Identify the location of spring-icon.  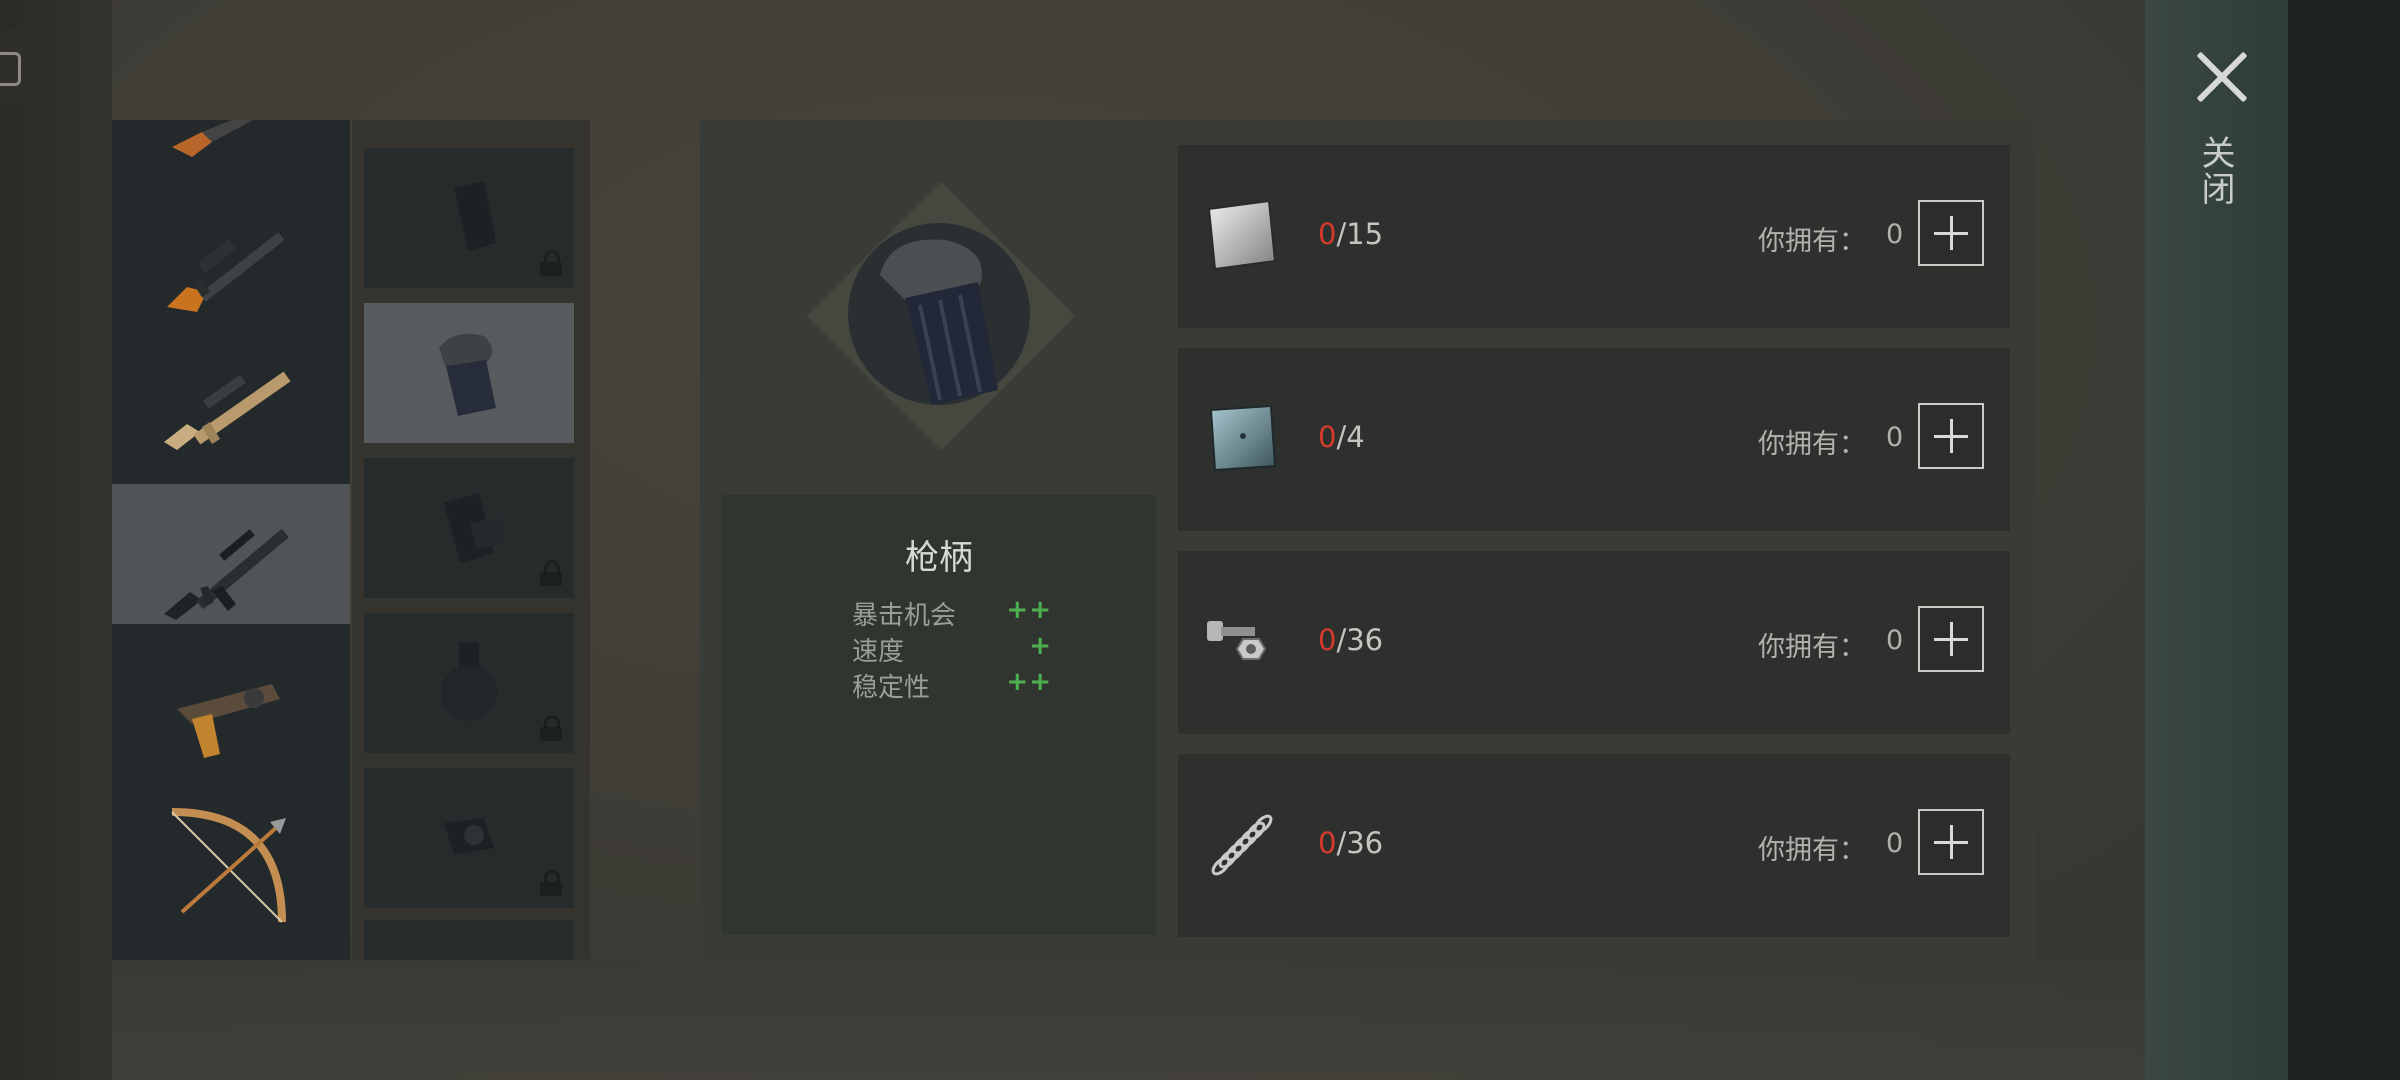
(1242, 845).